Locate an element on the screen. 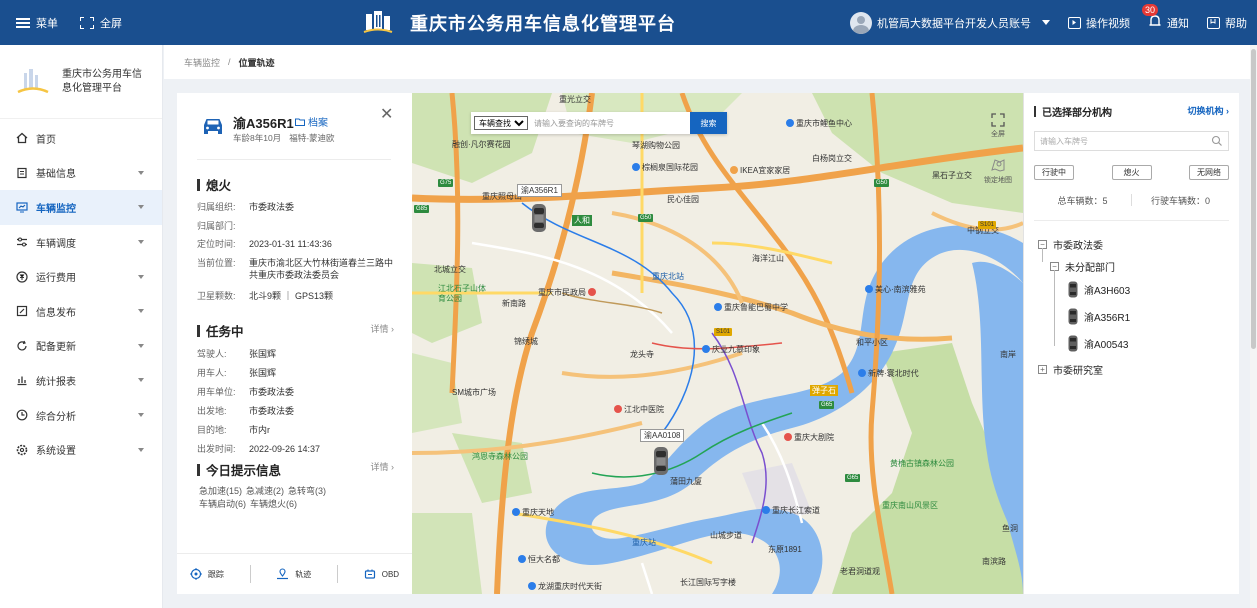 The height and width of the screenshot is (608, 1257). fullscreen-button: 全屏 is located at coordinates (101, 23).